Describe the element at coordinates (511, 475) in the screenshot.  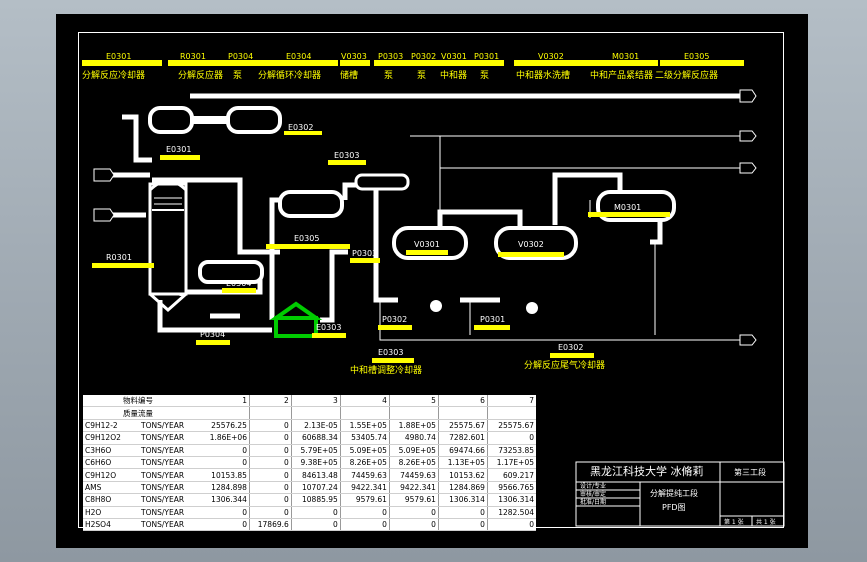
I see `row-value: 609.217` at that location.